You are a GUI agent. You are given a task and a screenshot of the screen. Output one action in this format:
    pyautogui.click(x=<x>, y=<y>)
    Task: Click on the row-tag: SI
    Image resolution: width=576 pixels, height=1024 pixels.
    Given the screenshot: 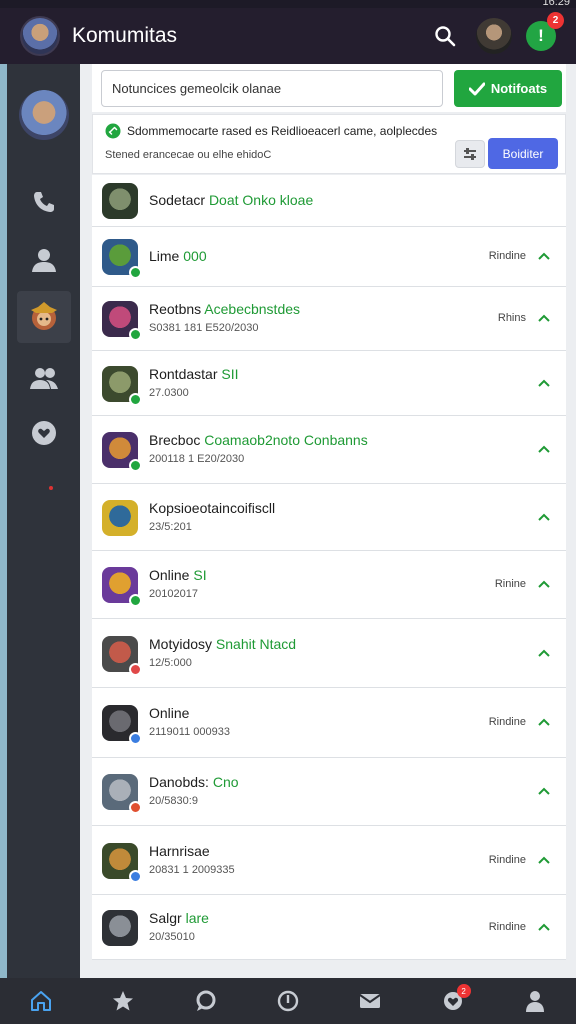 What is the action you would take?
    pyautogui.click(x=200, y=575)
    